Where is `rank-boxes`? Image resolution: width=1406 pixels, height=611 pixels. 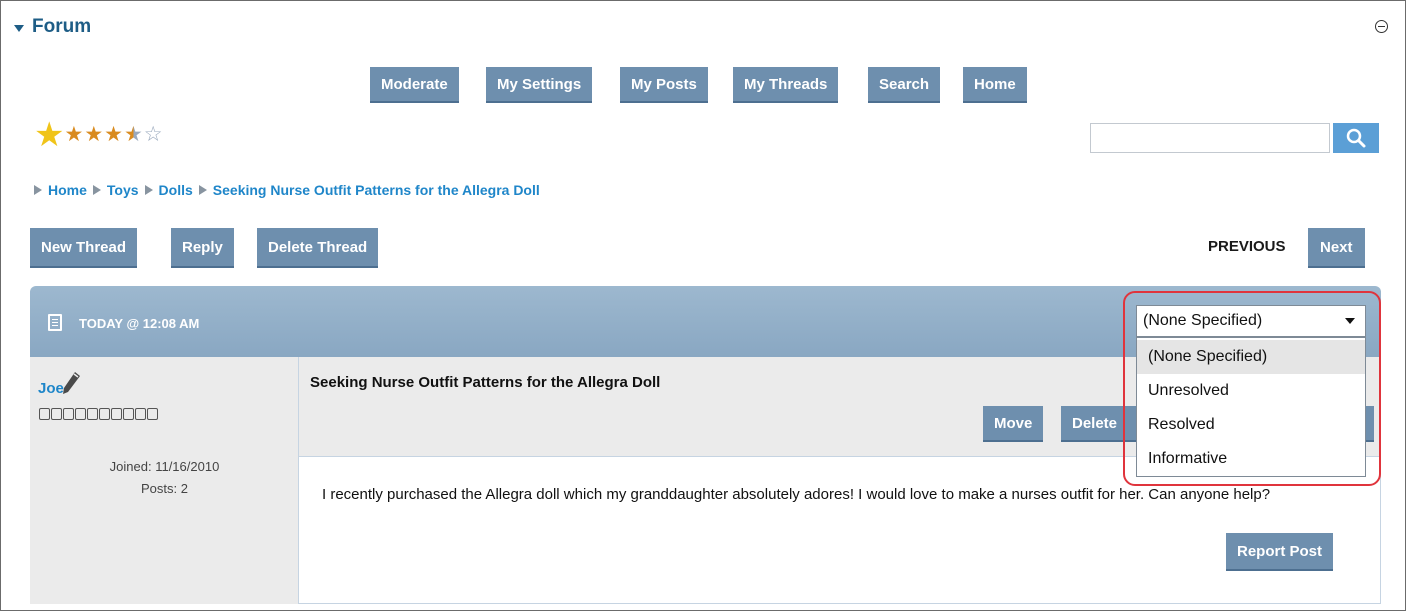
rank-boxes is located at coordinates (98, 414).